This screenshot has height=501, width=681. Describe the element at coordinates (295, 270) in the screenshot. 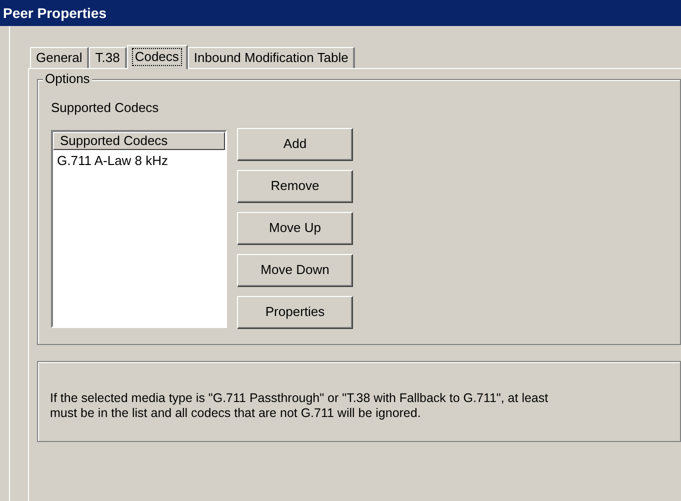

I see `action-button: Move Down` at that location.